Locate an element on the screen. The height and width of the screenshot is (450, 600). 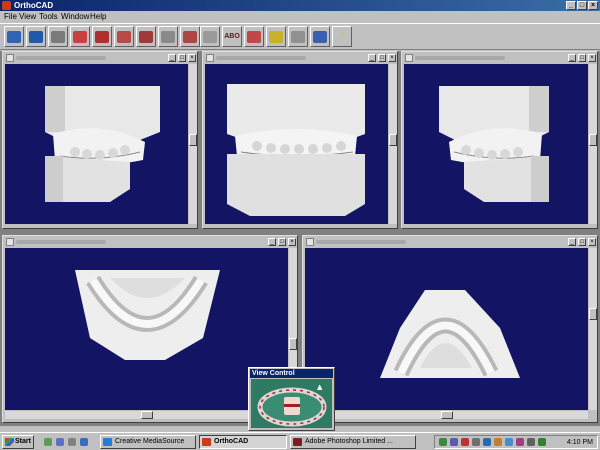
upper-arch-model-image is located at coordinates (450, 334).